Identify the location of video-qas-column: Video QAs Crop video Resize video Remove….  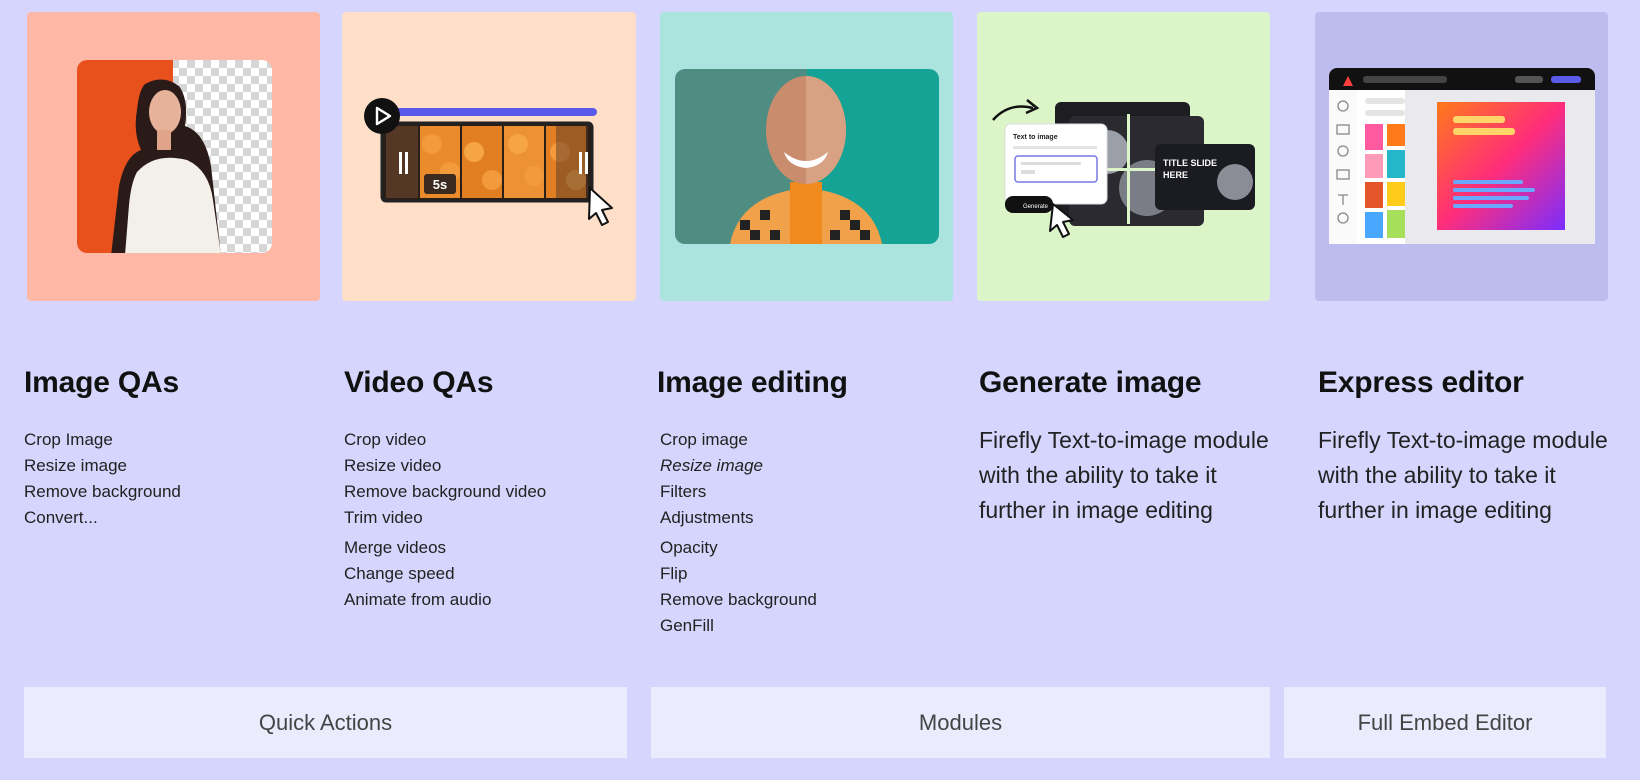
(489, 487).